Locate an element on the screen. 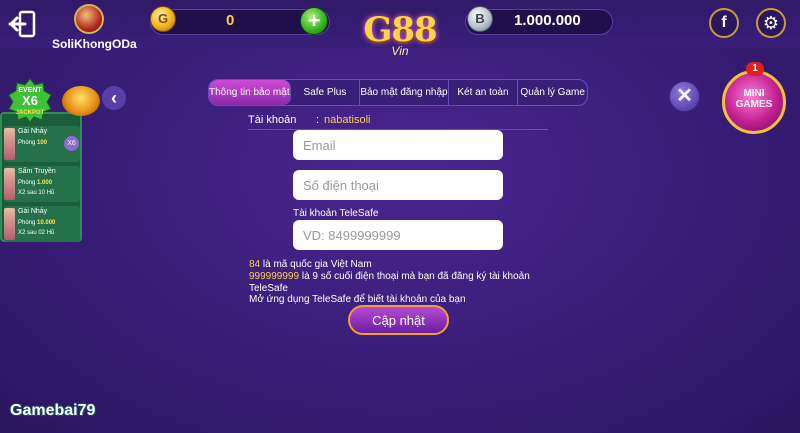 This screenshot has width=800, height=433. facebook-button: f is located at coordinates (724, 23).